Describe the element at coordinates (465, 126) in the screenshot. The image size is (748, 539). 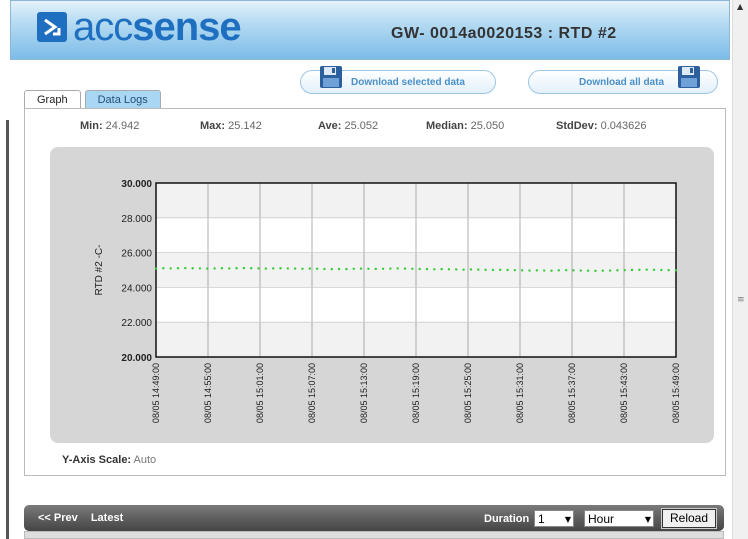
I see `stat-median: Median: 25.050` at that location.